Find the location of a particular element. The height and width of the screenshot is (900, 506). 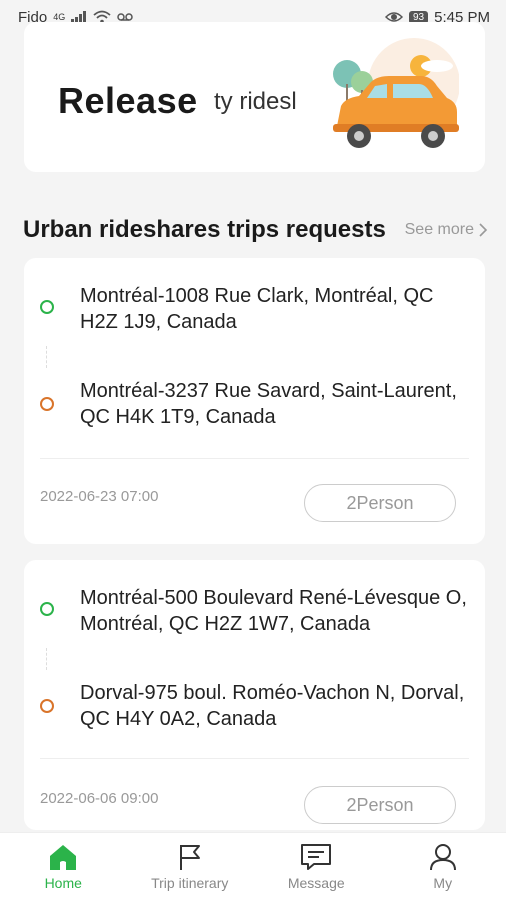

trip-datetime: 2022-06-23 07:00 is located at coordinates (99, 496).